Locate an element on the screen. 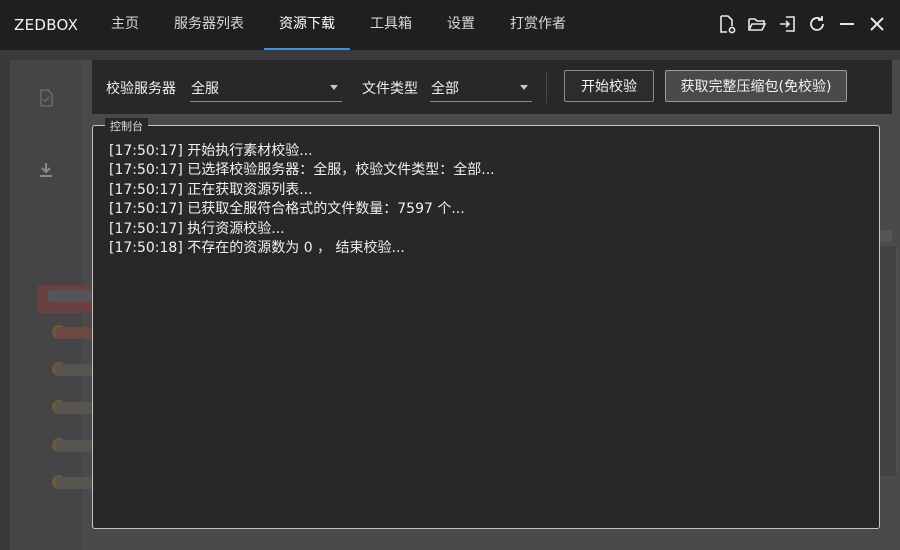 The width and height of the screenshot is (900, 550). window-controls is located at coordinates (798, 24).